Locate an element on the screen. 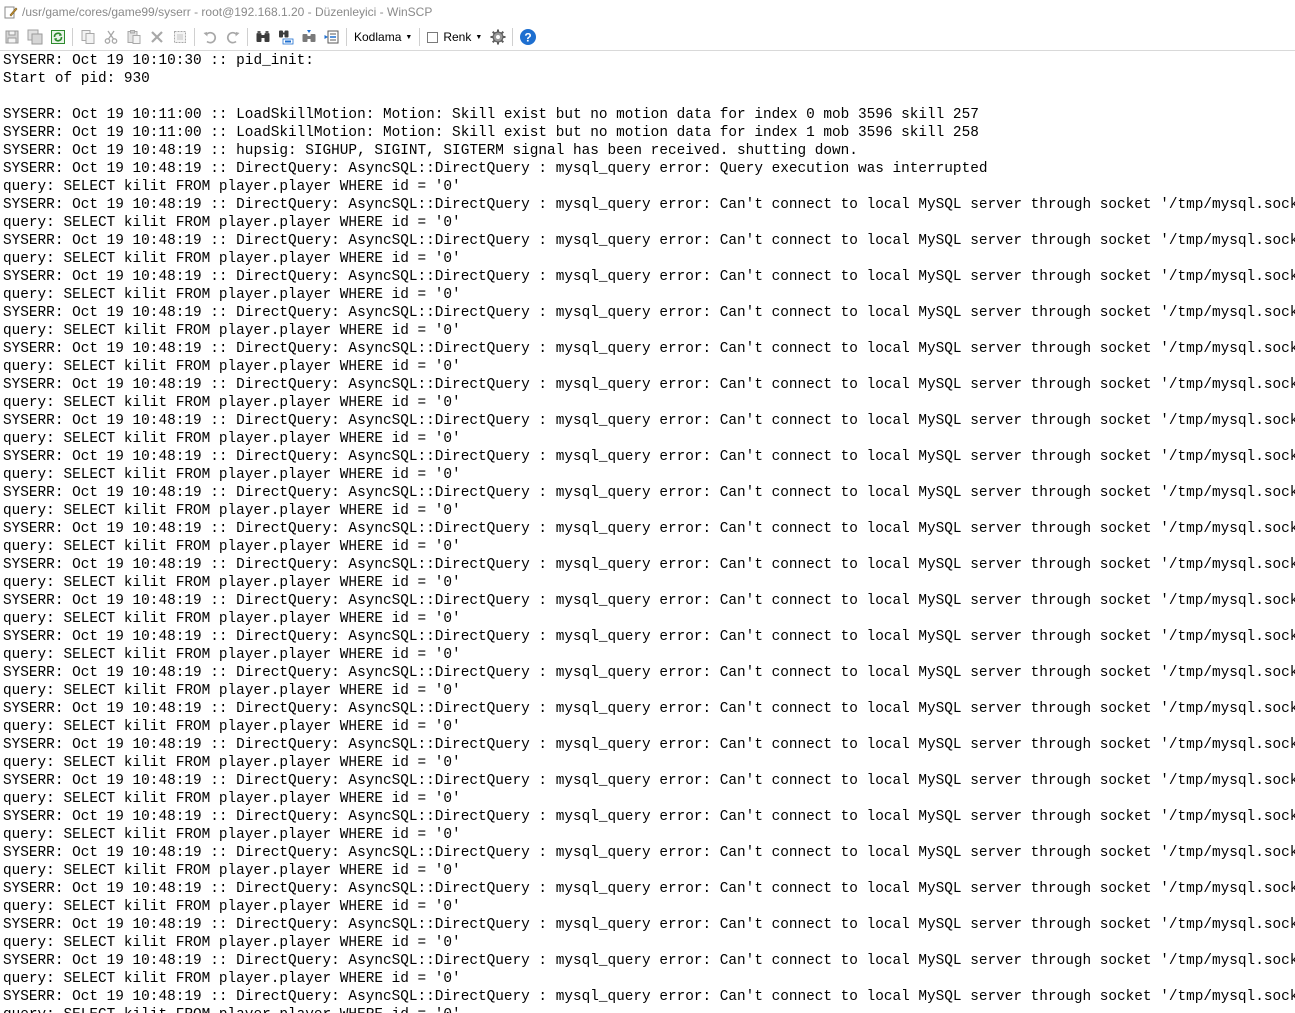 The height and width of the screenshot is (1013, 1295). replace-button is located at coordinates (286, 37).